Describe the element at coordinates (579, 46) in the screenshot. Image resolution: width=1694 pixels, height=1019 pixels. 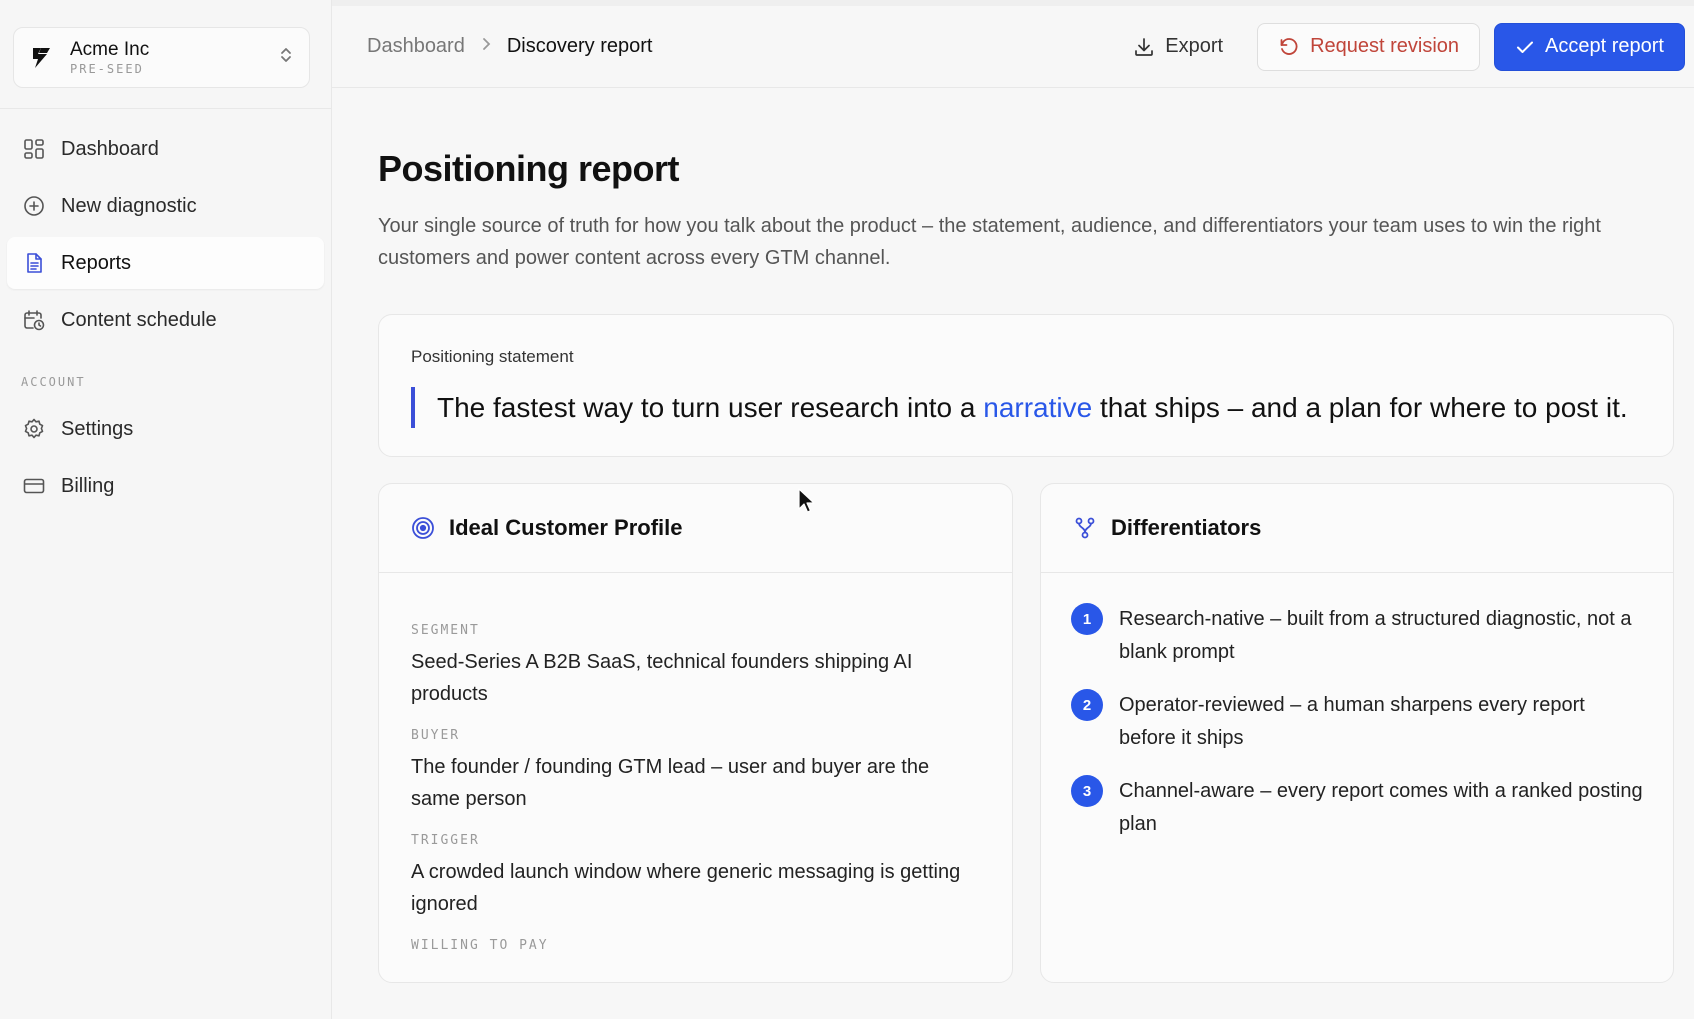
I see `breadcrumb-current: Discovery report` at that location.